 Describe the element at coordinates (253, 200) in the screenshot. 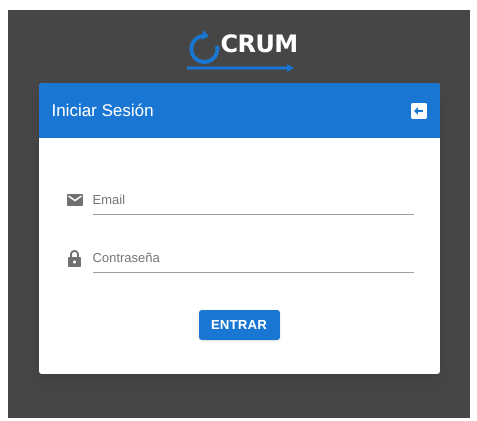

I see `email-field: Email` at that location.